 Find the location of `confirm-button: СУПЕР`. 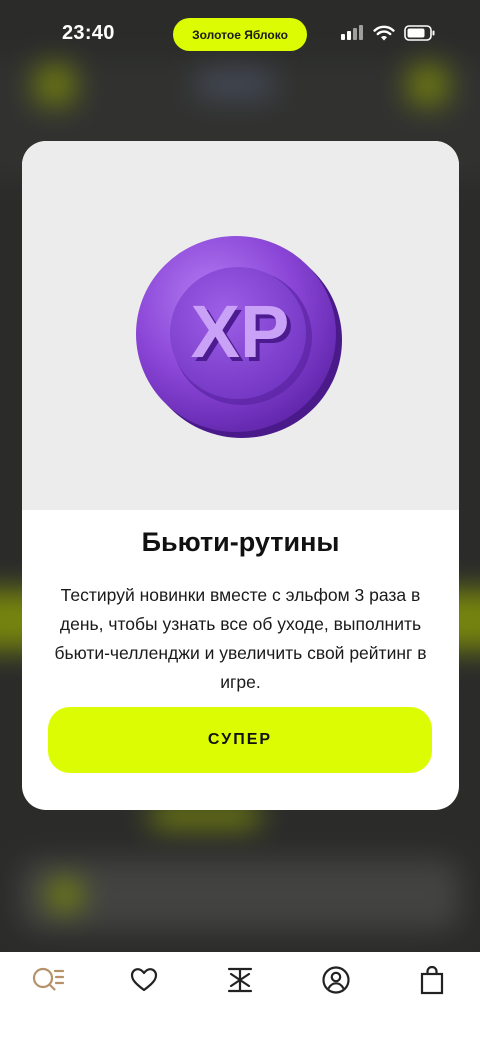

confirm-button: СУПЕР is located at coordinates (240, 740).